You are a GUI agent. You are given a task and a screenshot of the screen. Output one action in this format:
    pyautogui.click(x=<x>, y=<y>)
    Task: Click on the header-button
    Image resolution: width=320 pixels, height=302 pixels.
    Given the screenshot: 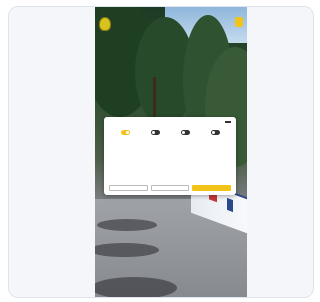 What is the action you would take?
    pyautogui.click(x=239, y=22)
    